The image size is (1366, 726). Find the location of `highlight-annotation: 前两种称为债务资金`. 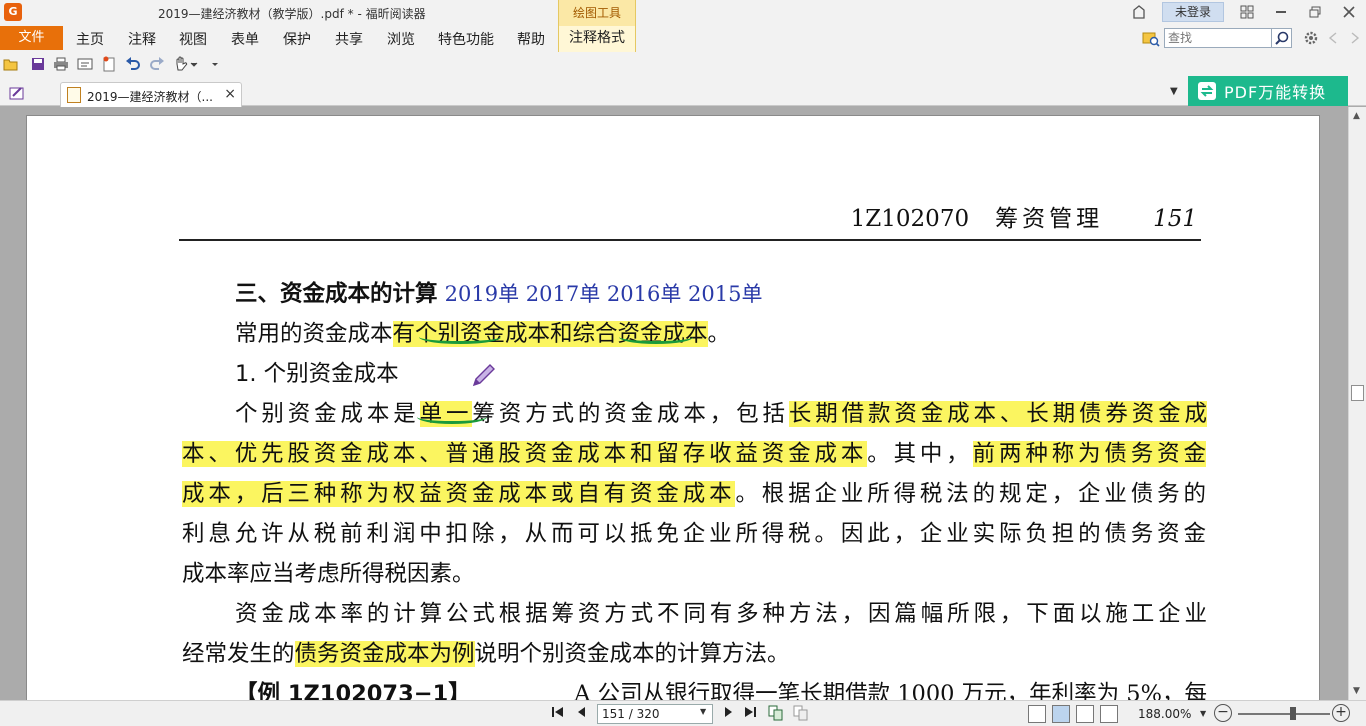

highlight-annotation: 前两种称为债务资金 is located at coordinates (1089, 454).